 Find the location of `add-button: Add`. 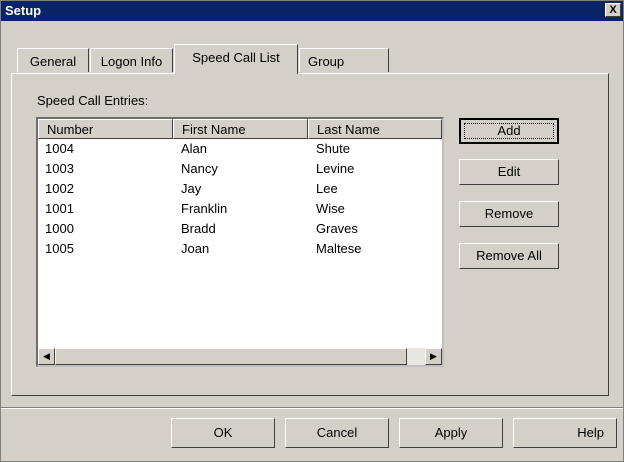

add-button: Add is located at coordinates (509, 131).